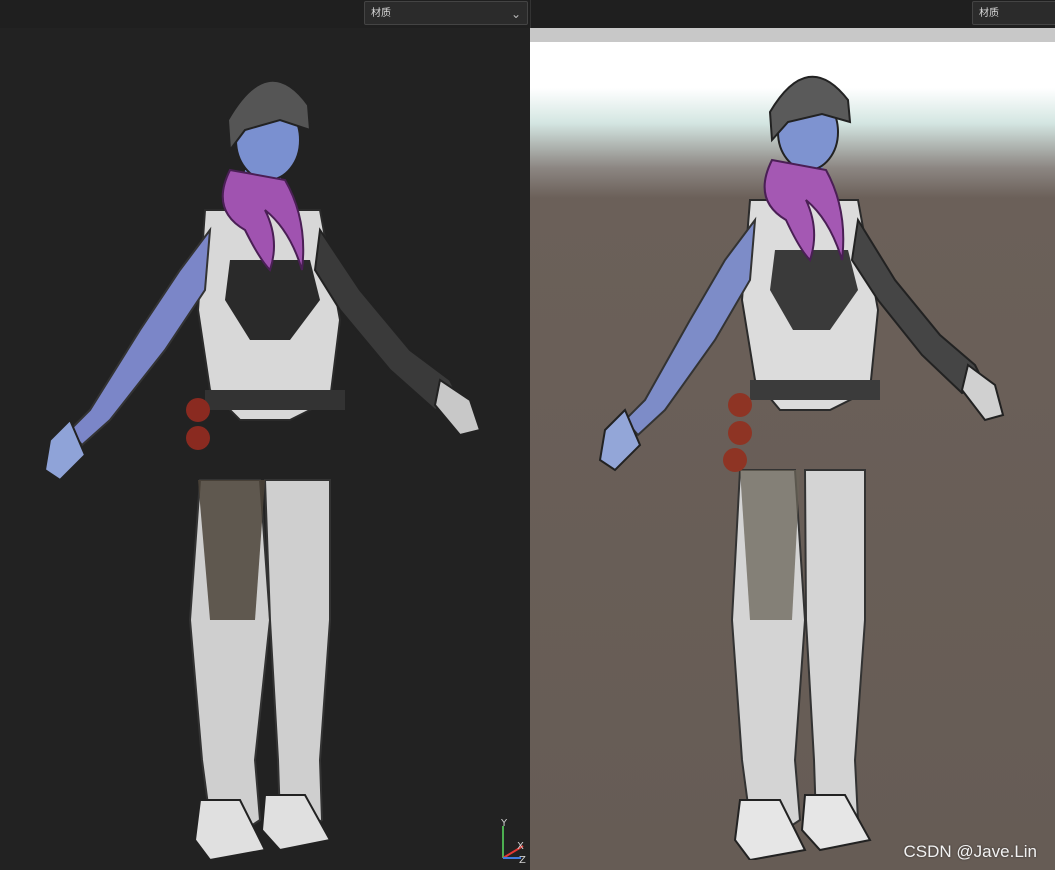 The image size is (1055, 870). Describe the element at coordinates (381, 13) in the screenshot. I see `left-dropdown-value: 材质` at that location.